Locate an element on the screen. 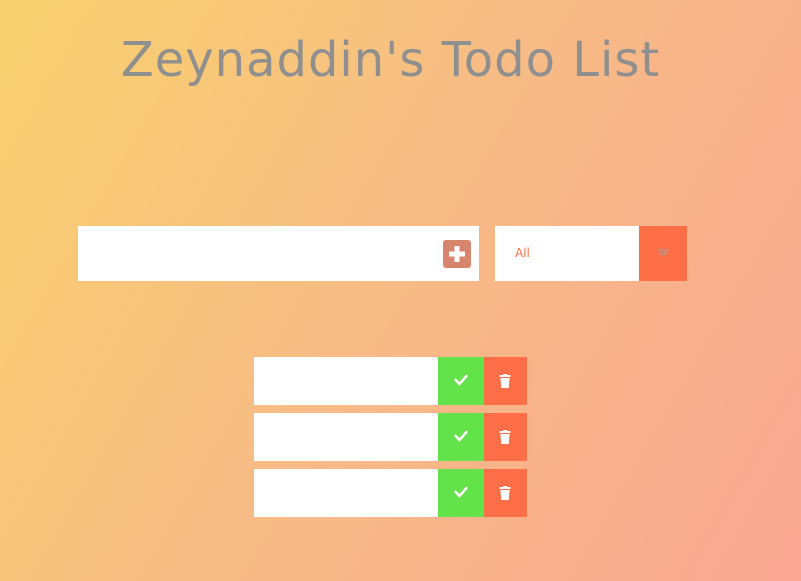 Image resolution: width=801 pixels, height=581 pixels. todo-list is located at coordinates (390, 441).